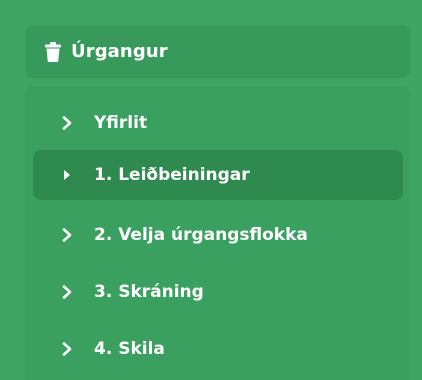  I want to click on triangle-right-icon, so click(67, 175).